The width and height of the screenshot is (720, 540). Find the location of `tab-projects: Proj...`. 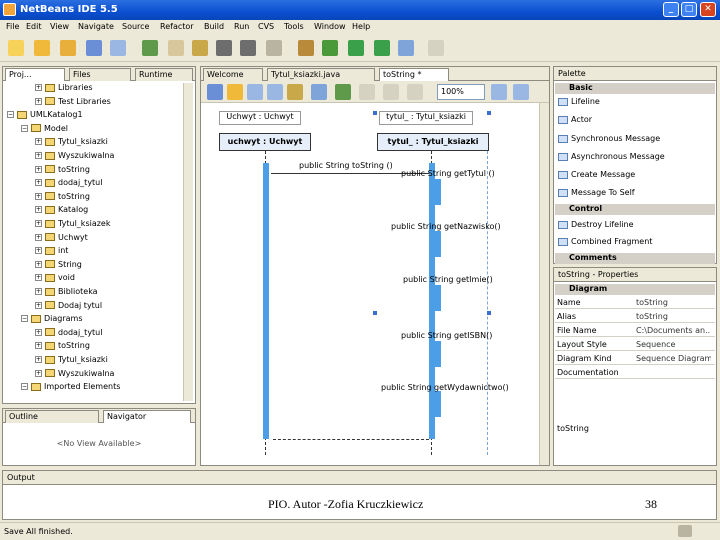

tab-projects: Proj... is located at coordinates (35, 74).